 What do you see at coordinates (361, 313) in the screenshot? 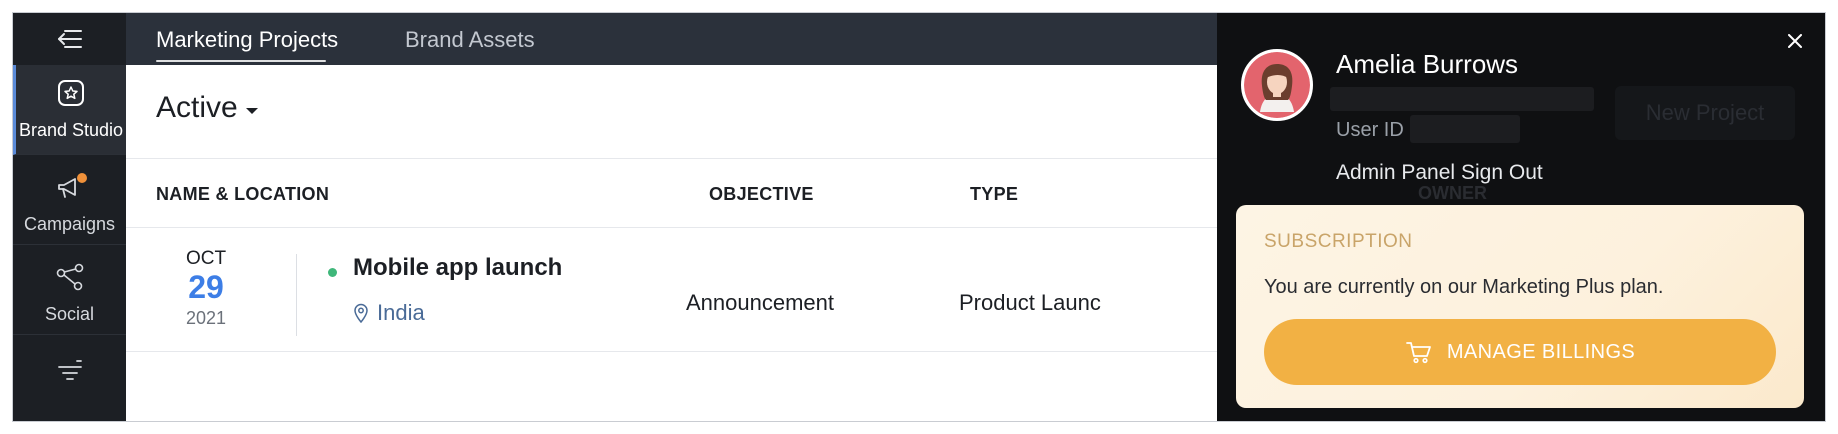
I see `location-pin-icon` at bounding box center [361, 313].